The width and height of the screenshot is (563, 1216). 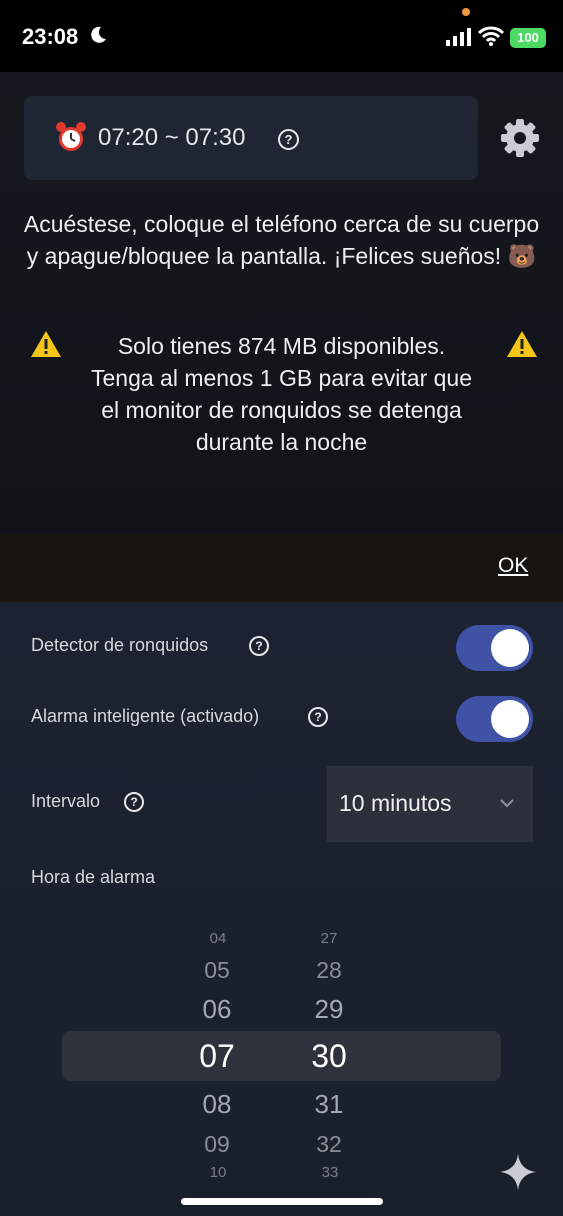 What do you see at coordinates (217, 1144) in the screenshot?
I see `hour-option: 09` at bounding box center [217, 1144].